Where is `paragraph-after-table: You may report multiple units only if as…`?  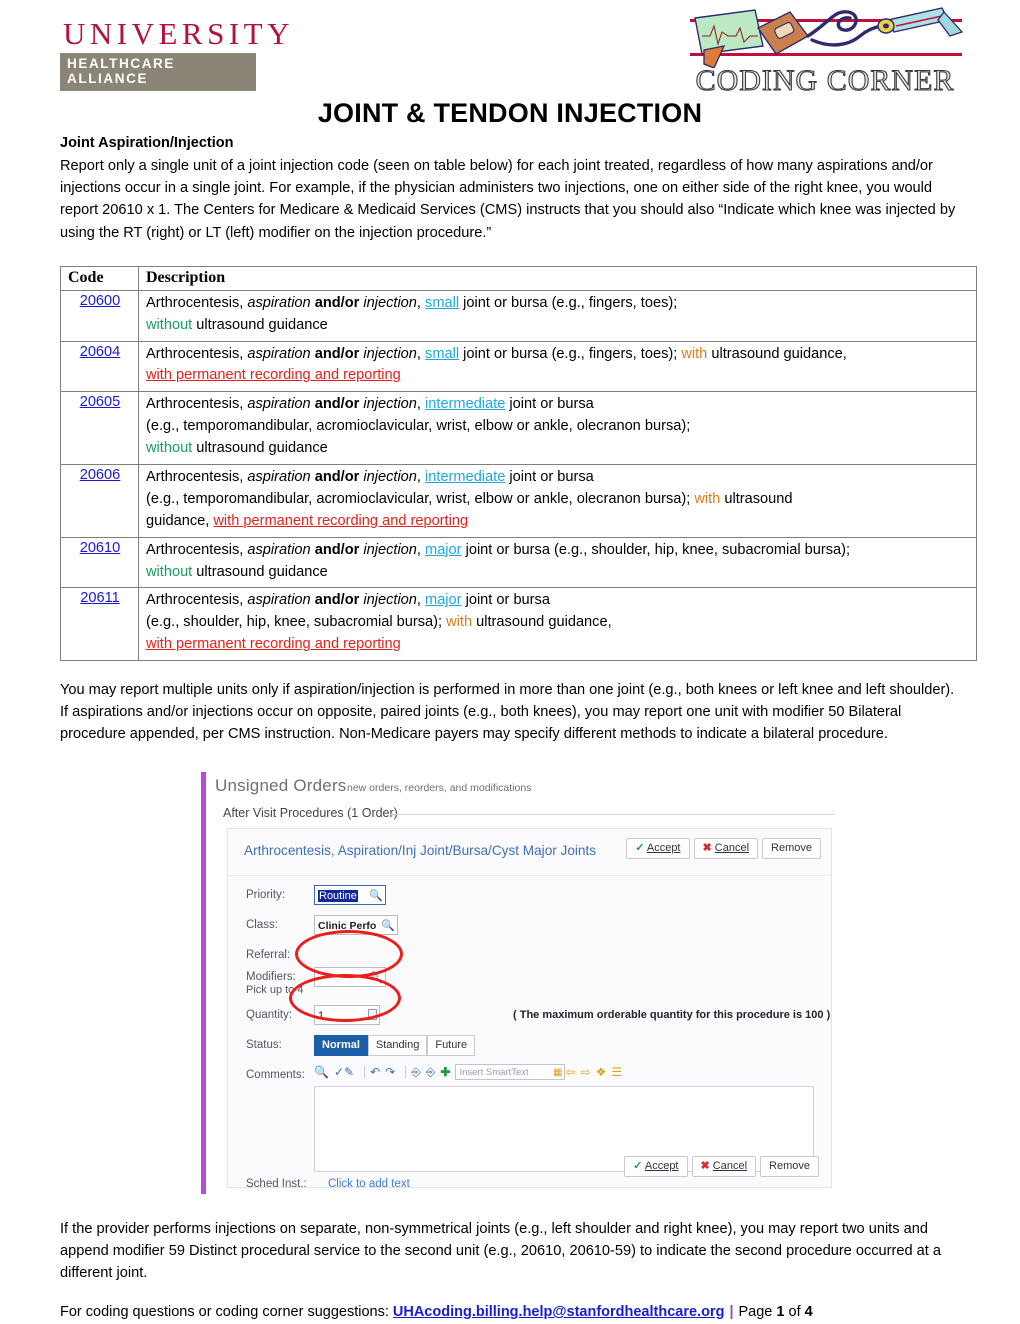
paragraph-after-table: You may report multiple units only if as… is located at coordinates (507, 712).